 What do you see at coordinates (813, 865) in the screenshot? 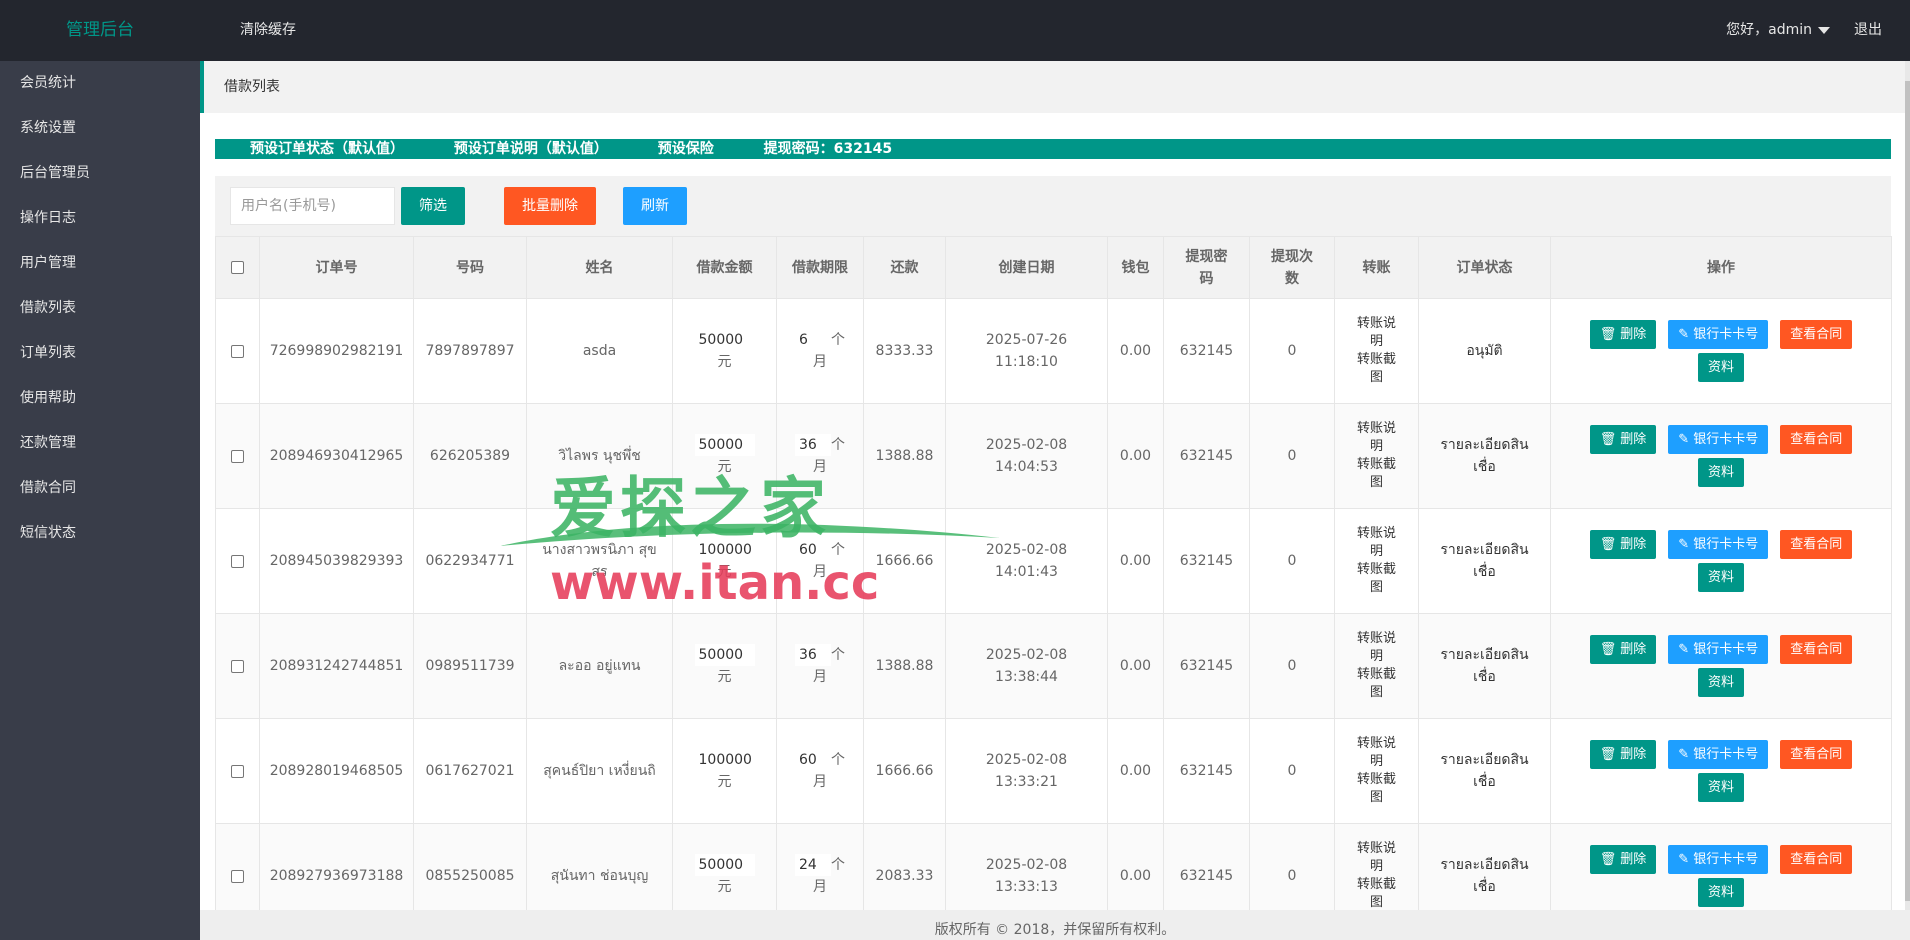
I see `loan-term-input: 24` at bounding box center [813, 865].